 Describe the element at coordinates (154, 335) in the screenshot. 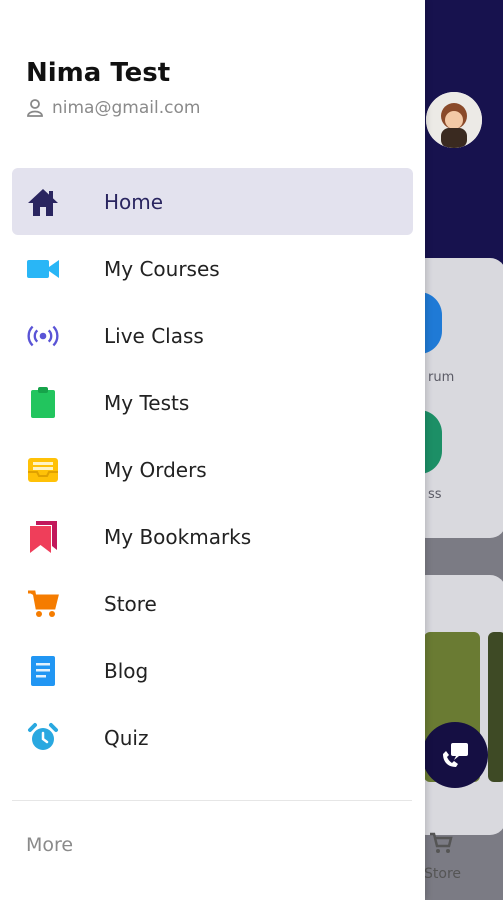

I see `menu-item-label: Live Class` at that location.